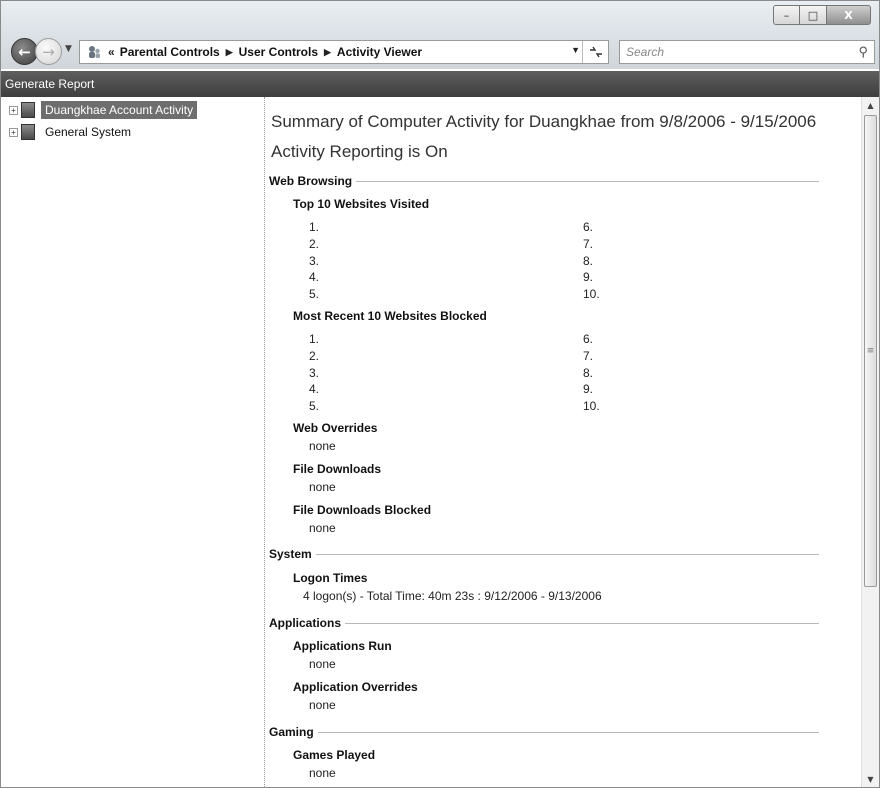 Image resolution: width=880 pixels, height=788 pixels. Describe the element at coordinates (322, 446) in the screenshot. I see `web-overrides-value: none` at that location.